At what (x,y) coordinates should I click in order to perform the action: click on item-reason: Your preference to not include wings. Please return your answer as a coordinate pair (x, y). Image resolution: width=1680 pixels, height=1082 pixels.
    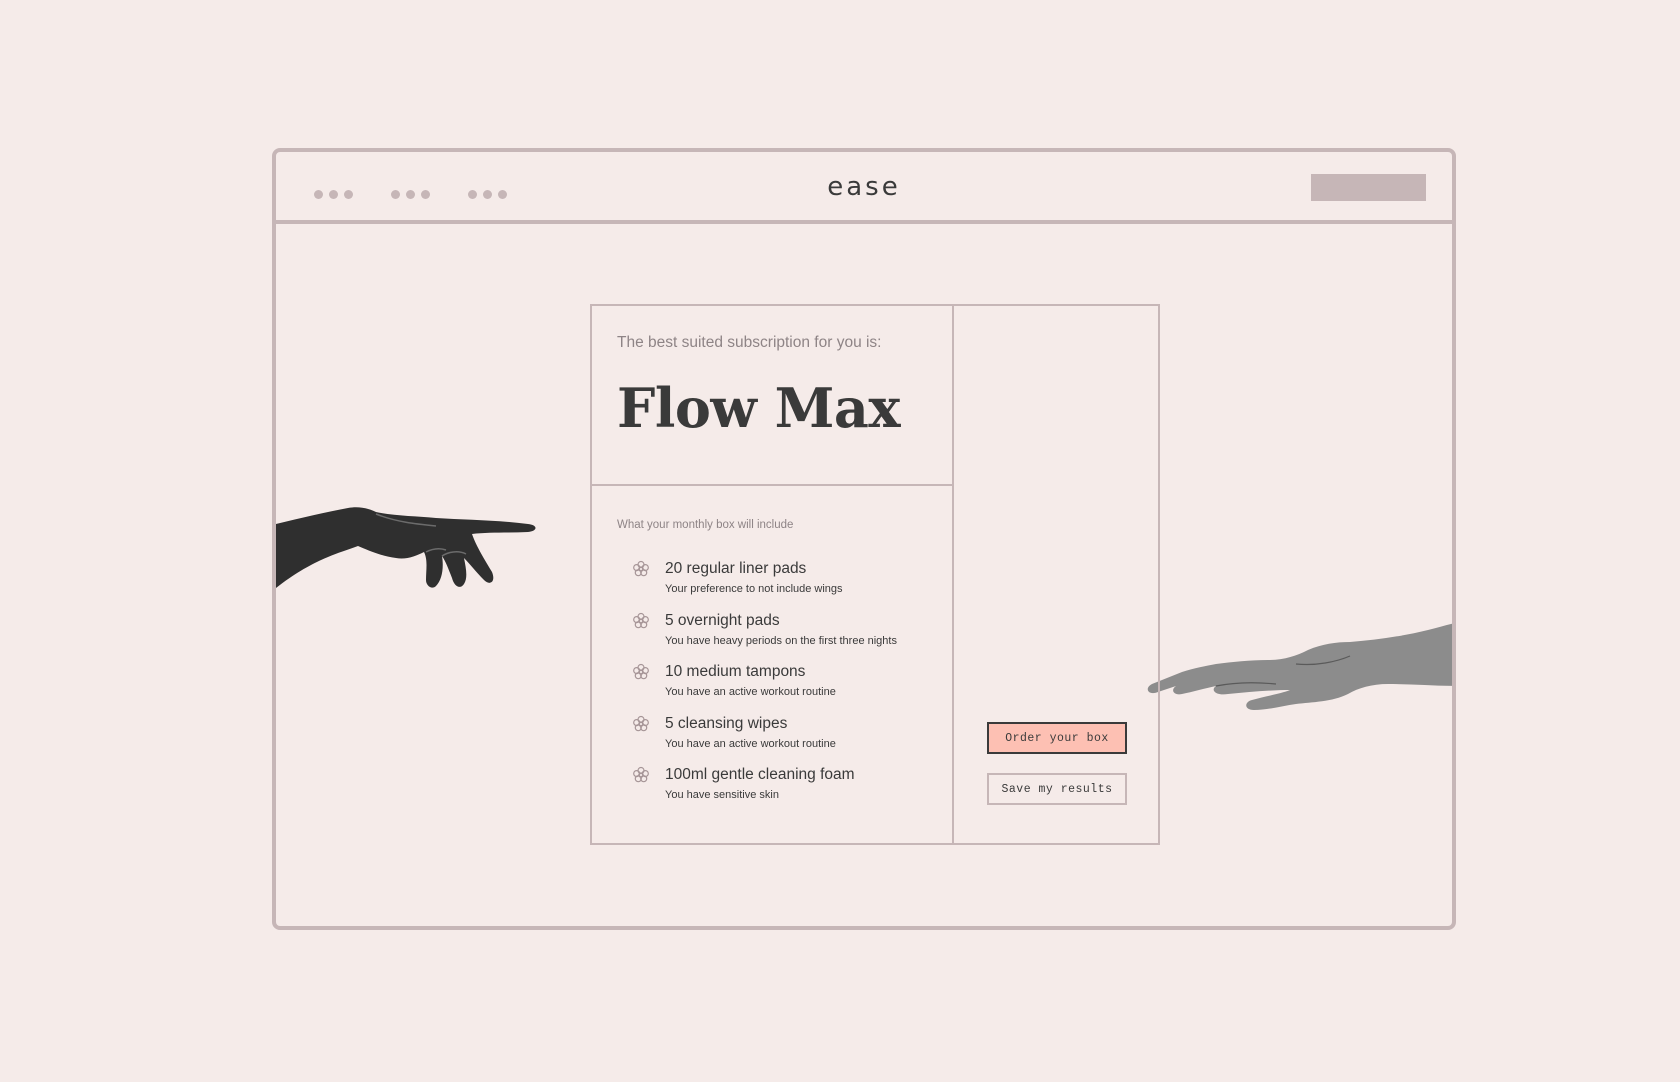
    Looking at the image, I should click on (754, 589).